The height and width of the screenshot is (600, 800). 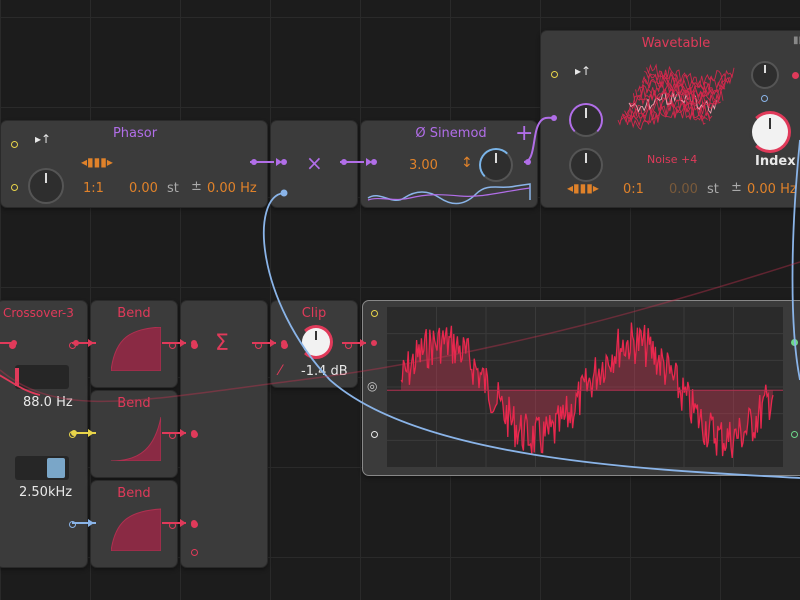 What do you see at coordinates (775, 161) in the screenshot?
I see `index-label: Index` at bounding box center [775, 161].